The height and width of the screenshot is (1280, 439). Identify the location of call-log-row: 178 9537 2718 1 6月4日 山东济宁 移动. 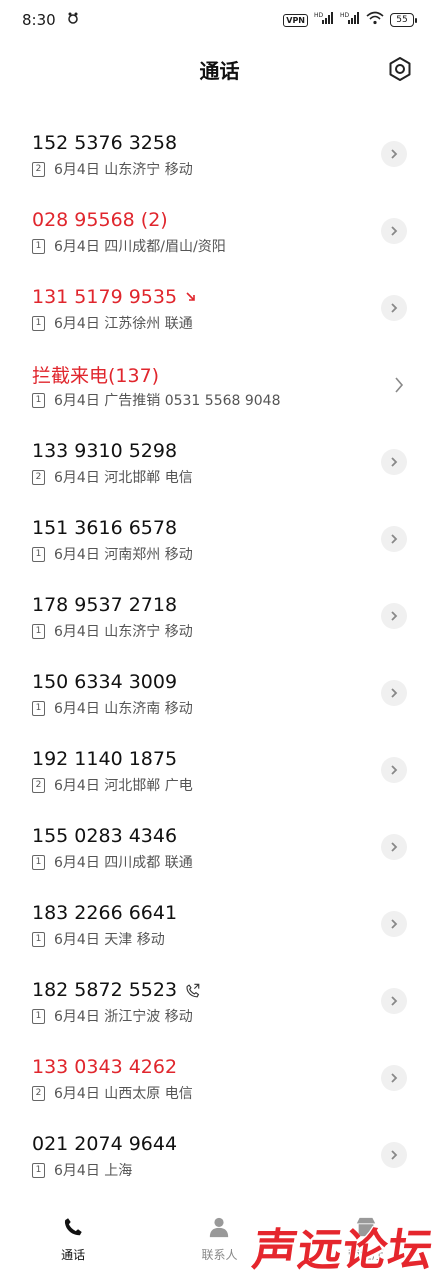
(219, 615).